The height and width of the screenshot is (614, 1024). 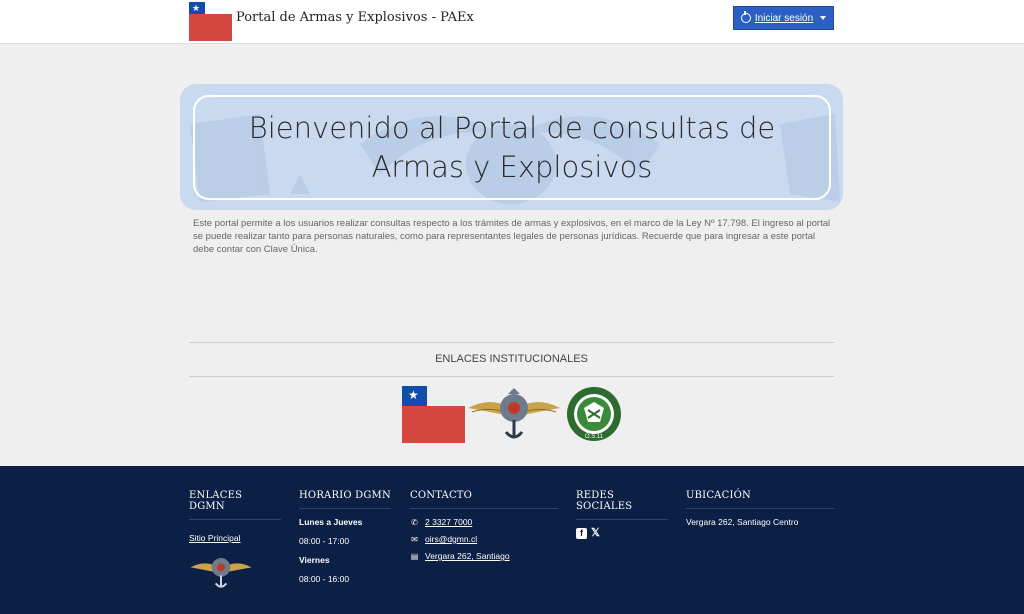 I want to click on x-icon: 𝕏, so click(x=595, y=533).